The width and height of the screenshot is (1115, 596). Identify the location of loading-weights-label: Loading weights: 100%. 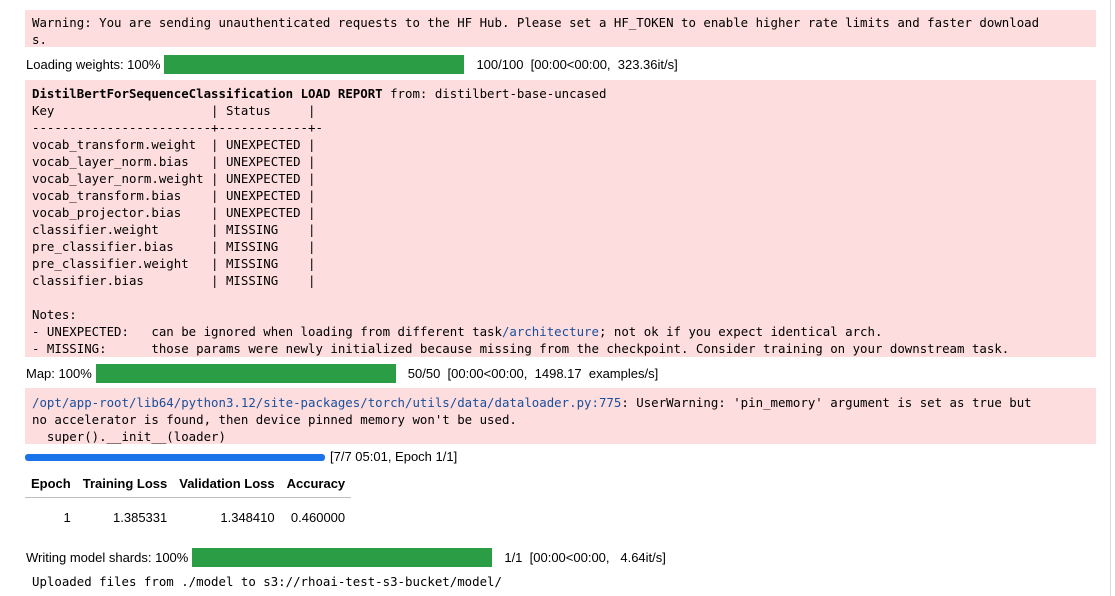
(93, 64).